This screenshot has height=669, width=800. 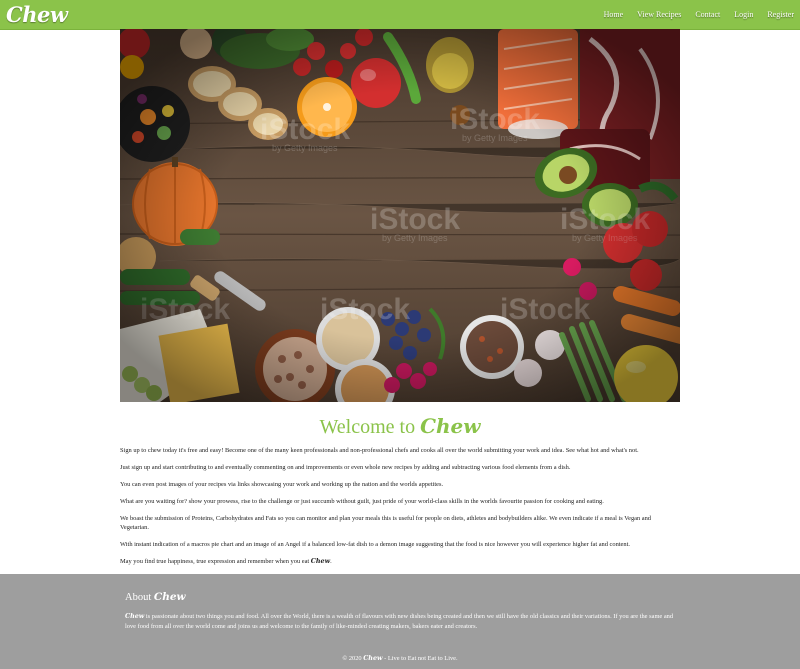 What do you see at coordinates (169, 597) in the screenshot?
I see `about-brand: Chew` at bounding box center [169, 597].